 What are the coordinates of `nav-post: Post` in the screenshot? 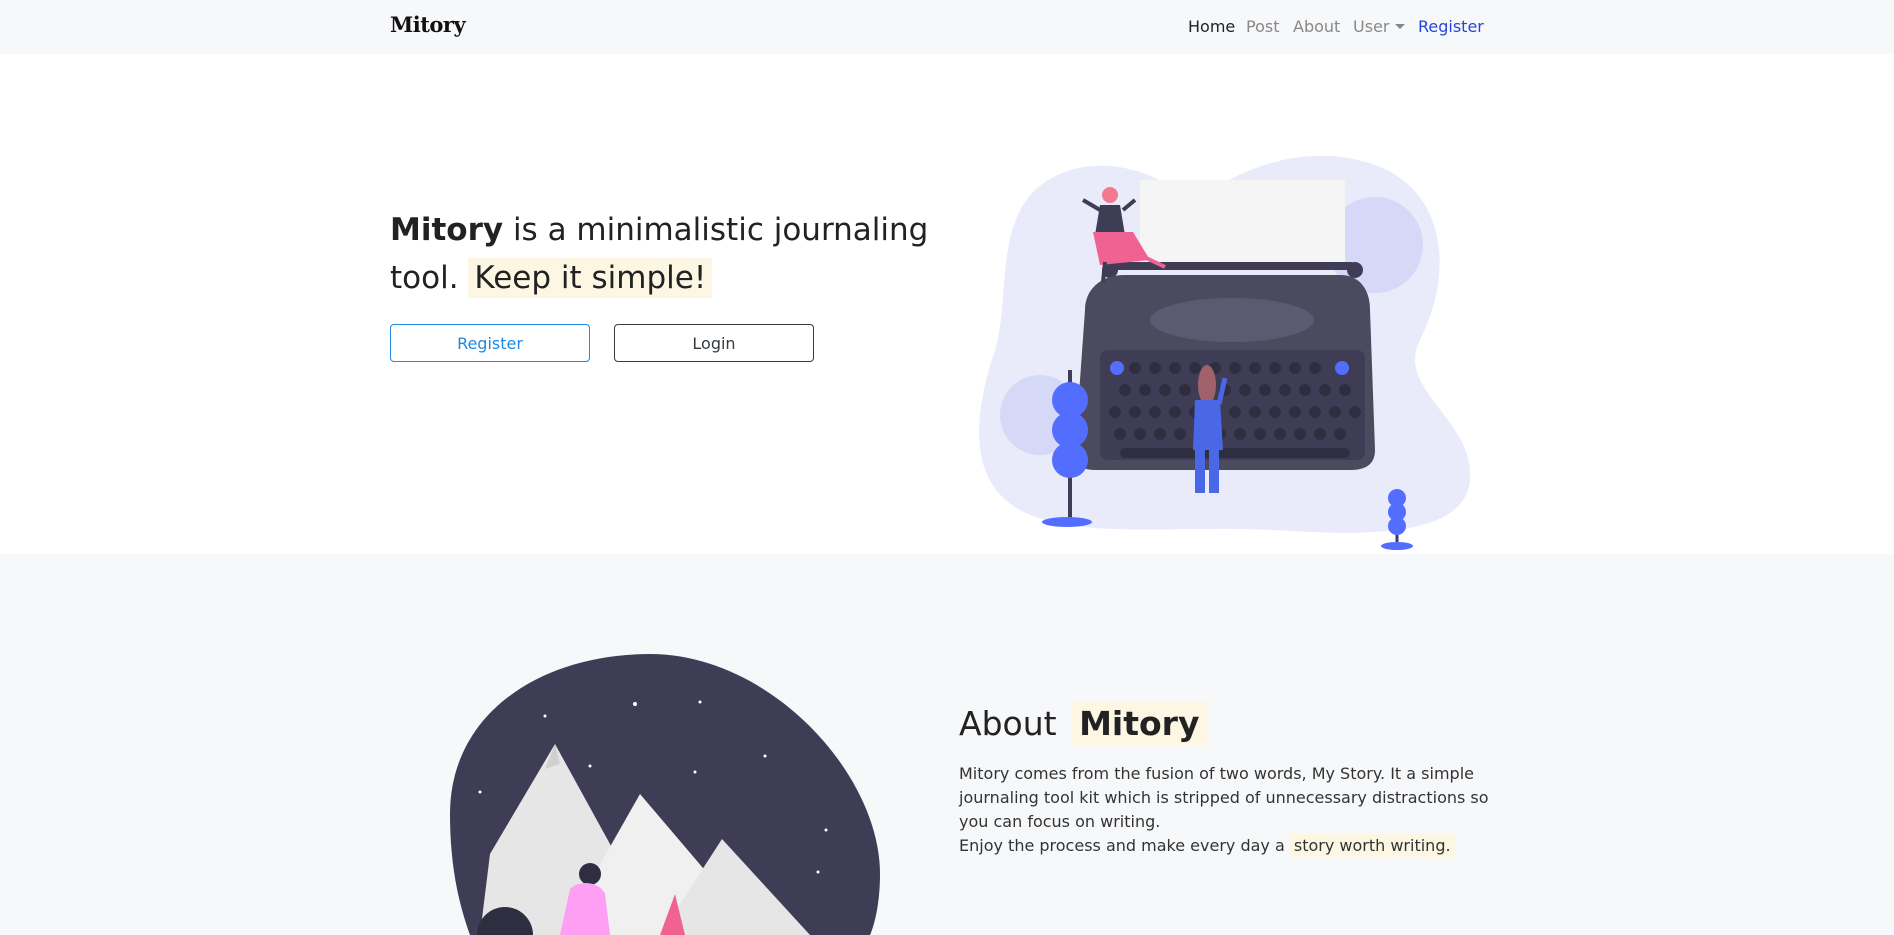 It's located at (1262, 26).